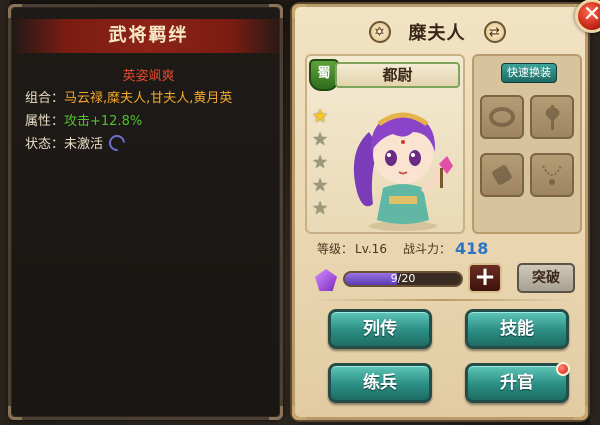 The image size is (600, 425). I want to click on background-edge-right, so click(595, 212).